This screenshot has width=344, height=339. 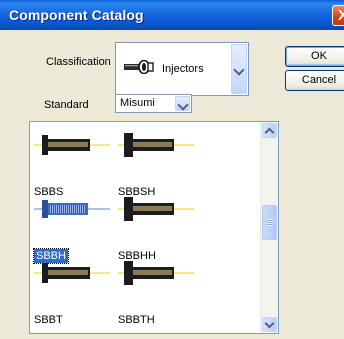 What do you see at coordinates (154, 164) in the screenshot?
I see `list-item: SBBSH` at bounding box center [154, 164].